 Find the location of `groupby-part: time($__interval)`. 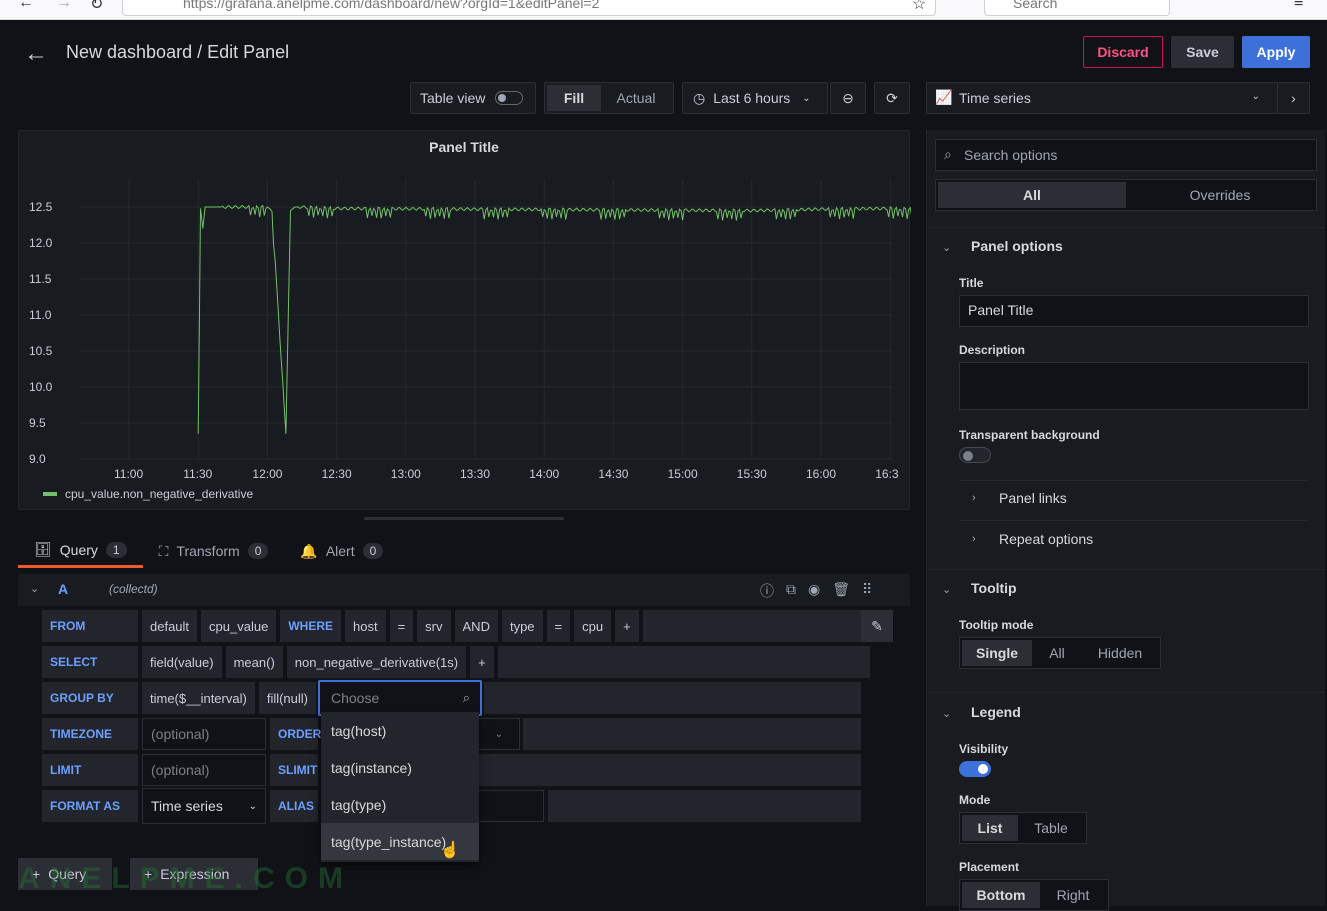

groupby-part: time($__interval) is located at coordinates (198, 698).